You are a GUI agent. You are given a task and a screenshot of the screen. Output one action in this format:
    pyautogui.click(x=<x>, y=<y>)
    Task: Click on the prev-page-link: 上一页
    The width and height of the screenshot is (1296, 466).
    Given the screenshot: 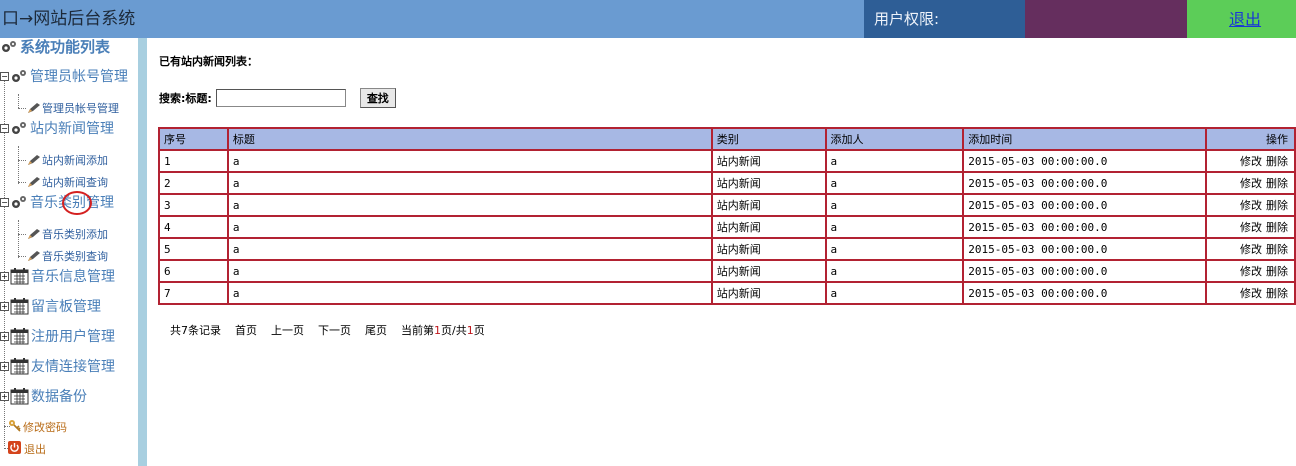 What is the action you would take?
    pyautogui.click(x=287, y=330)
    